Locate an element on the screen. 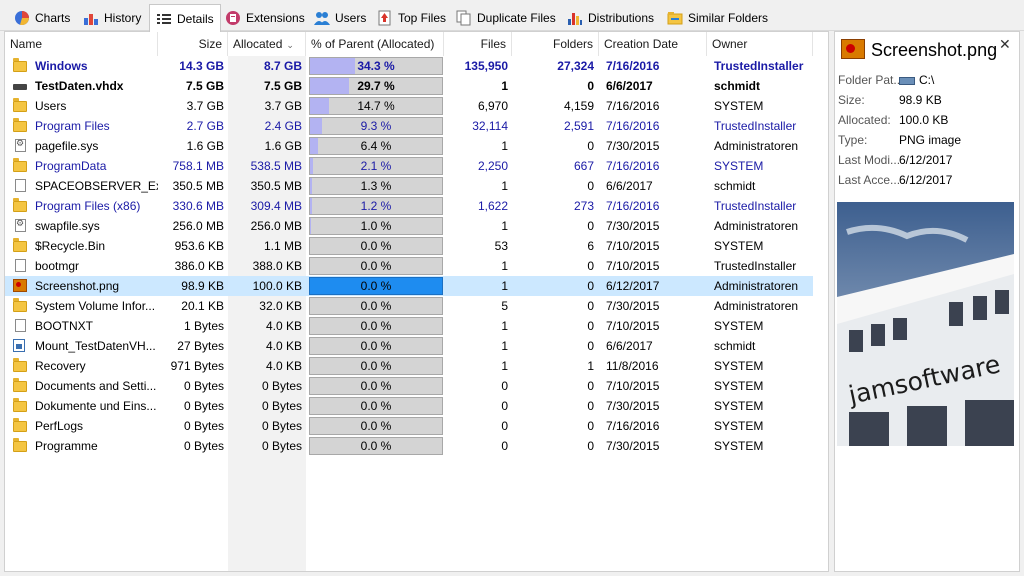 Image resolution: width=1024 pixels, height=576 pixels. percent-bar: 1.0 % is located at coordinates (376, 226).